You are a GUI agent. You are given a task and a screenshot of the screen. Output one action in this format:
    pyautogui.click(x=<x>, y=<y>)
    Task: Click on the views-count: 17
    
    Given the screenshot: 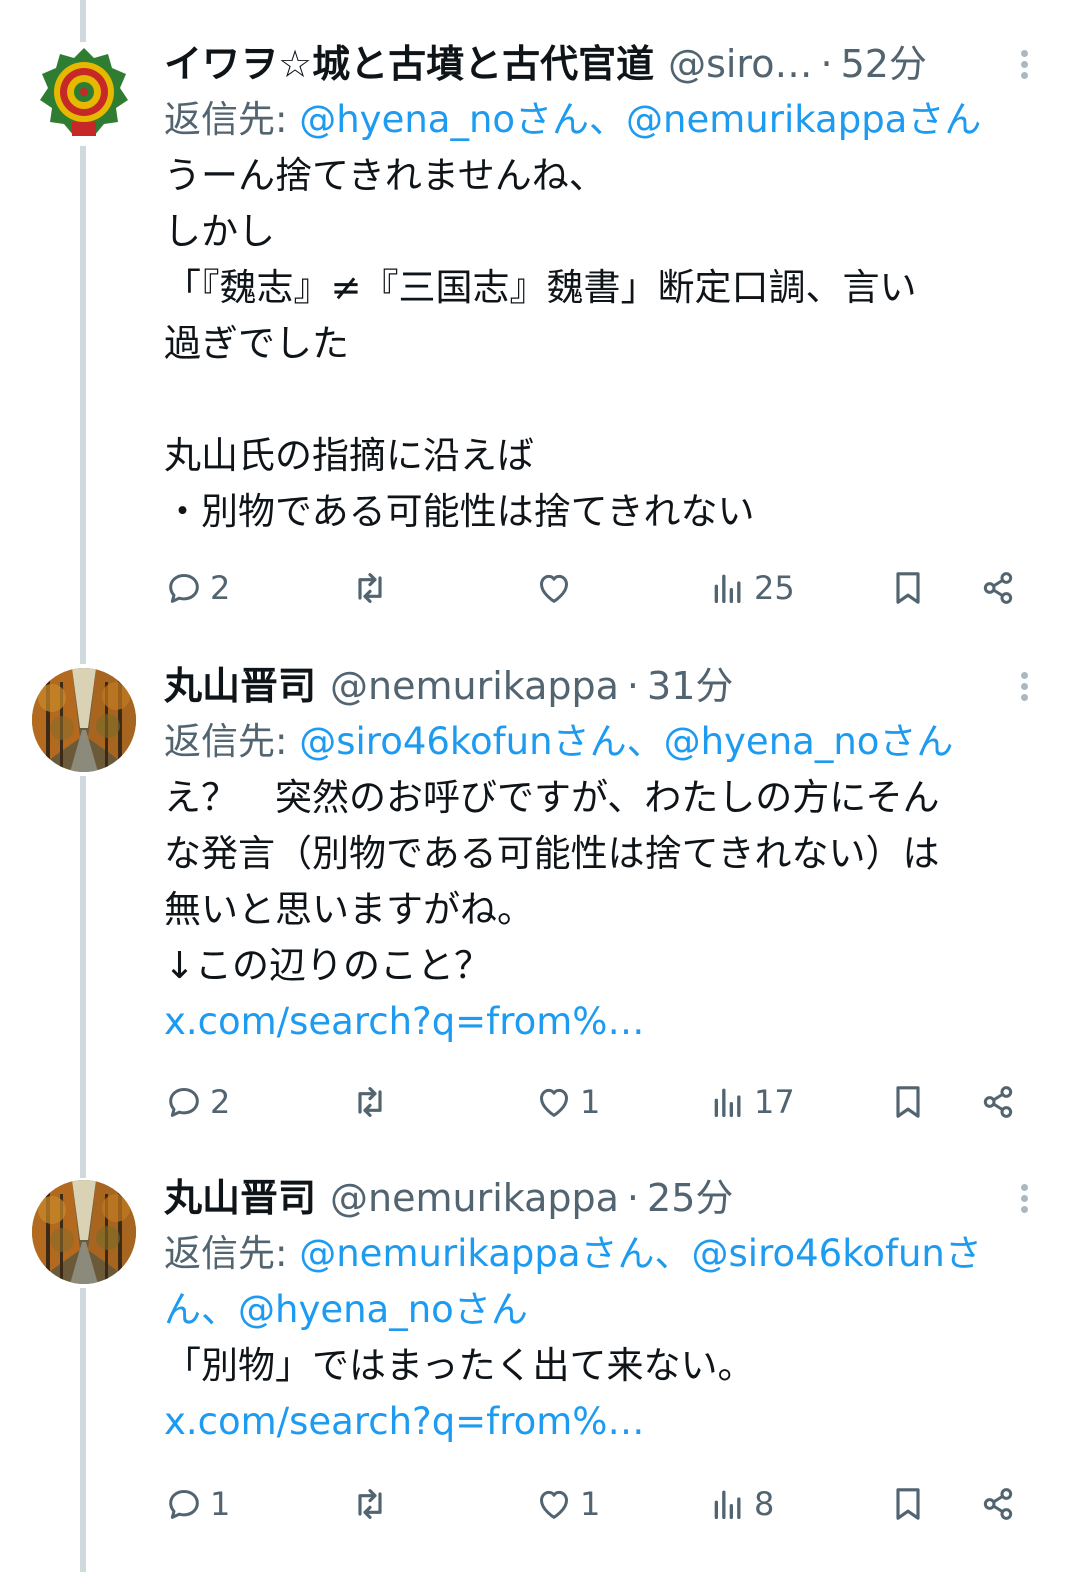 What is the action you would take?
    pyautogui.click(x=774, y=1102)
    